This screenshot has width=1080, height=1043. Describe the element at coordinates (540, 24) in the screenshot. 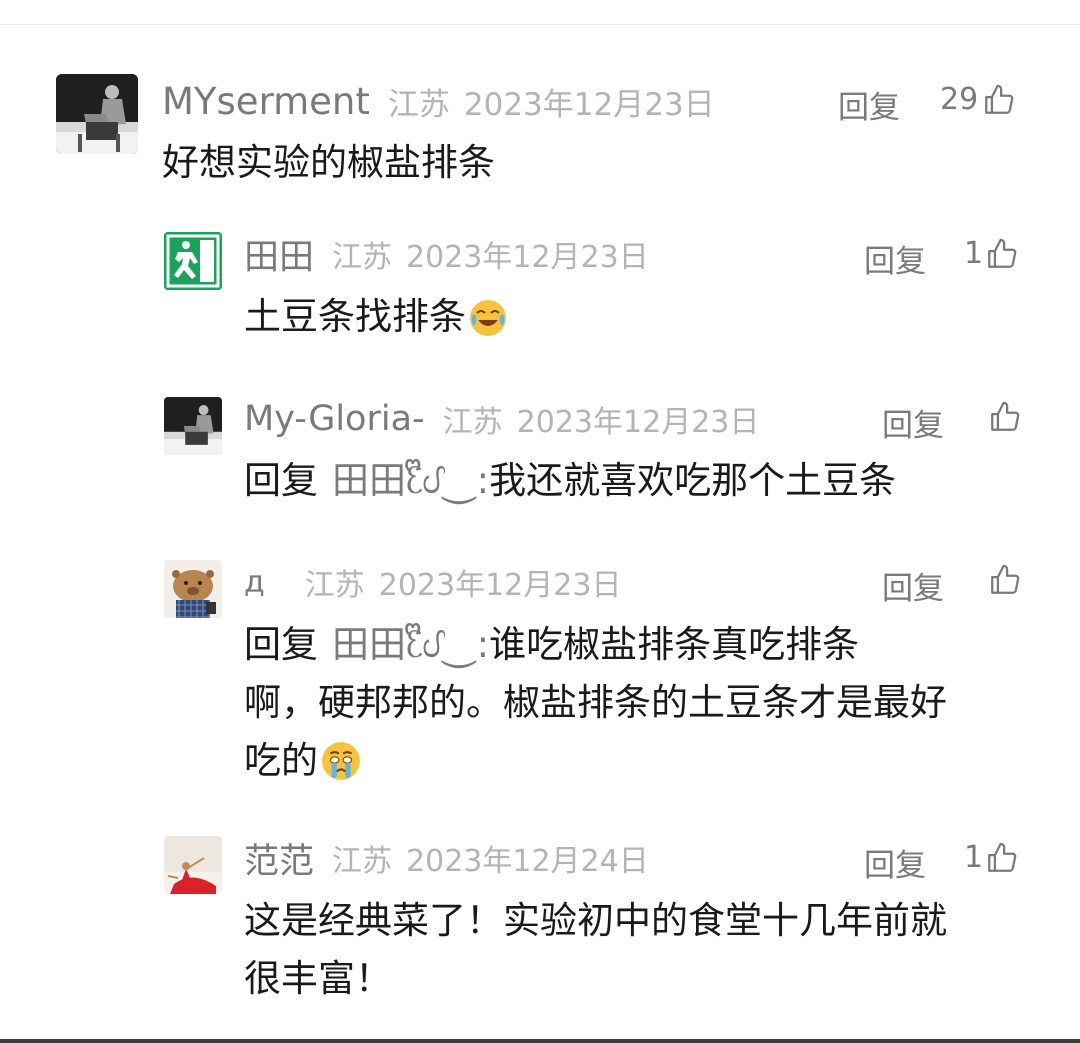

I see `top-divider` at that location.